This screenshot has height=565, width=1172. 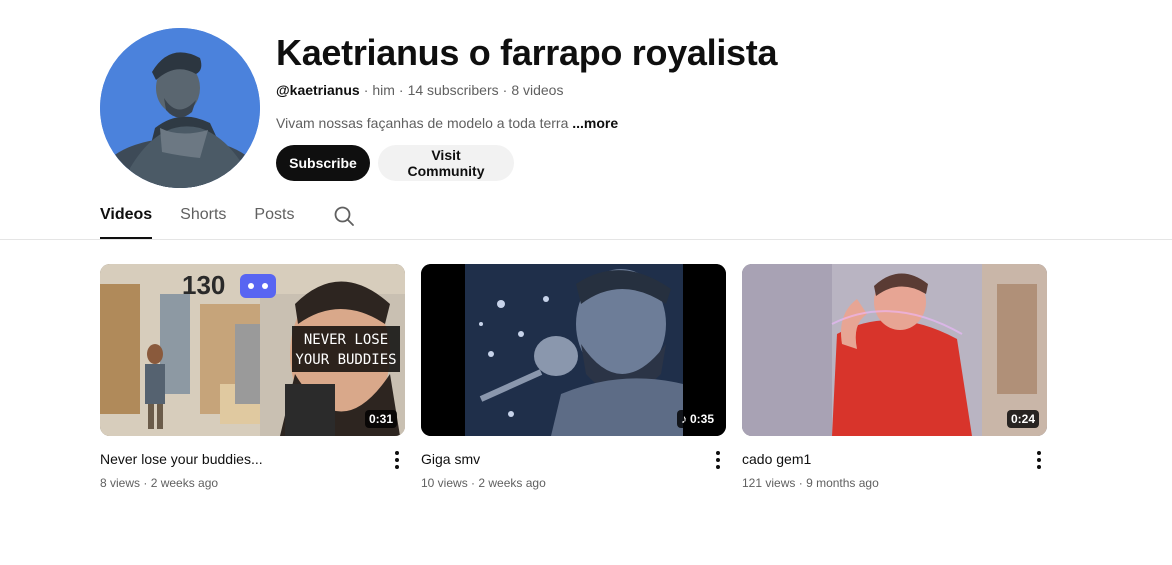 What do you see at coordinates (228, 220) in the screenshot?
I see `channel-tabs: Videos Shorts Posts` at bounding box center [228, 220].